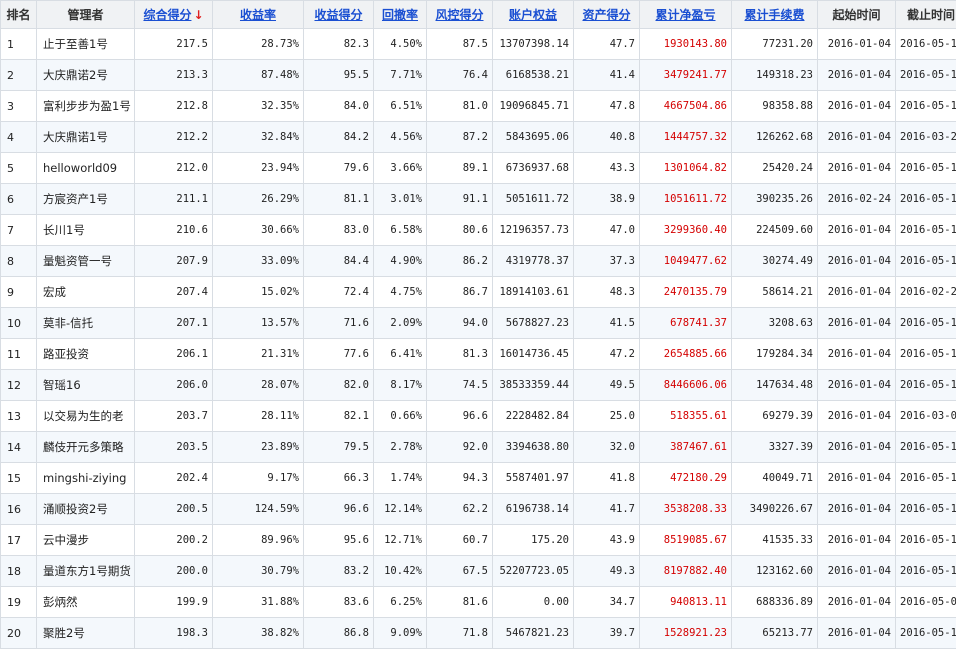 The width and height of the screenshot is (956, 649). What do you see at coordinates (258, 509) in the screenshot?
I see `return-rate-cell: 124.59%` at bounding box center [258, 509].